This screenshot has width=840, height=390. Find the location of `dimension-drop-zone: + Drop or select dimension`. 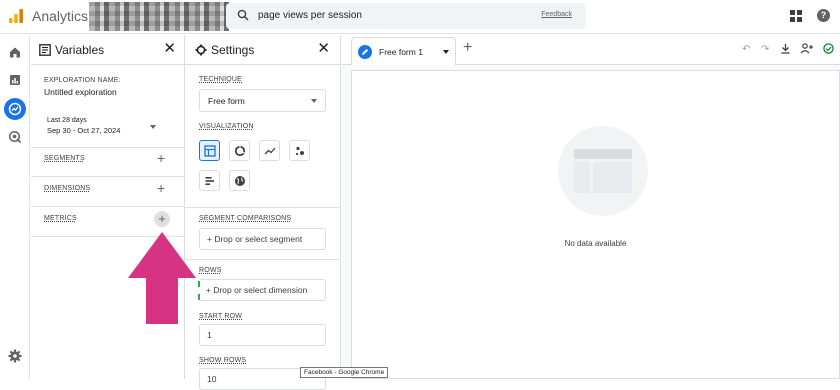

dimension-drop-zone: + Drop or select dimension is located at coordinates (262, 290).